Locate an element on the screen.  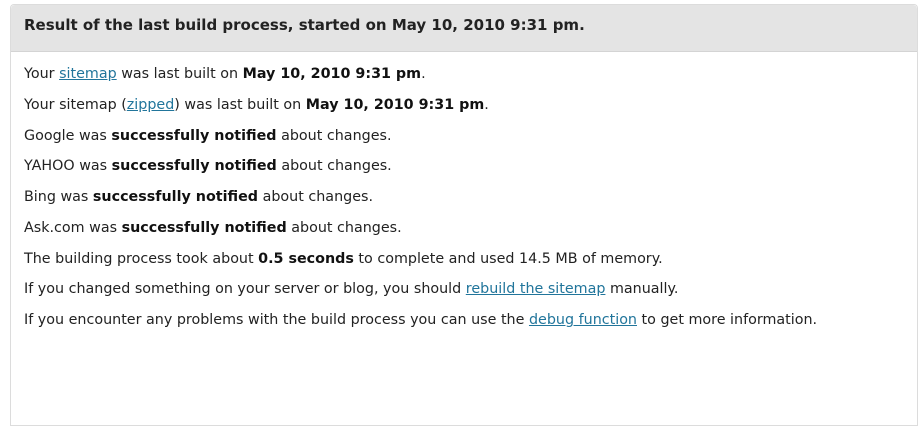
text: was last built on is located at coordinates (179, 74).